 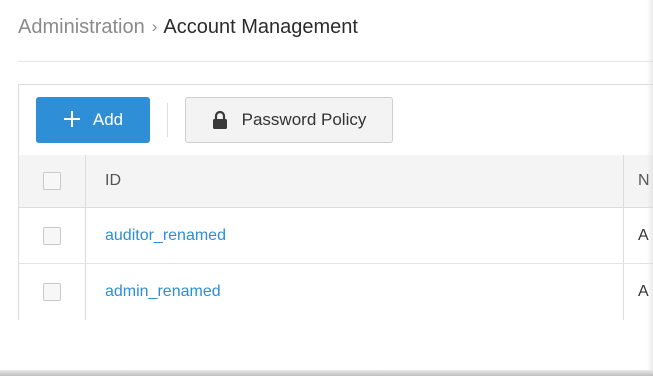 What do you see at coordinates (260, 26) in the screenshot?
I see `page-title: Account Management` at bounding box center [260, 26].